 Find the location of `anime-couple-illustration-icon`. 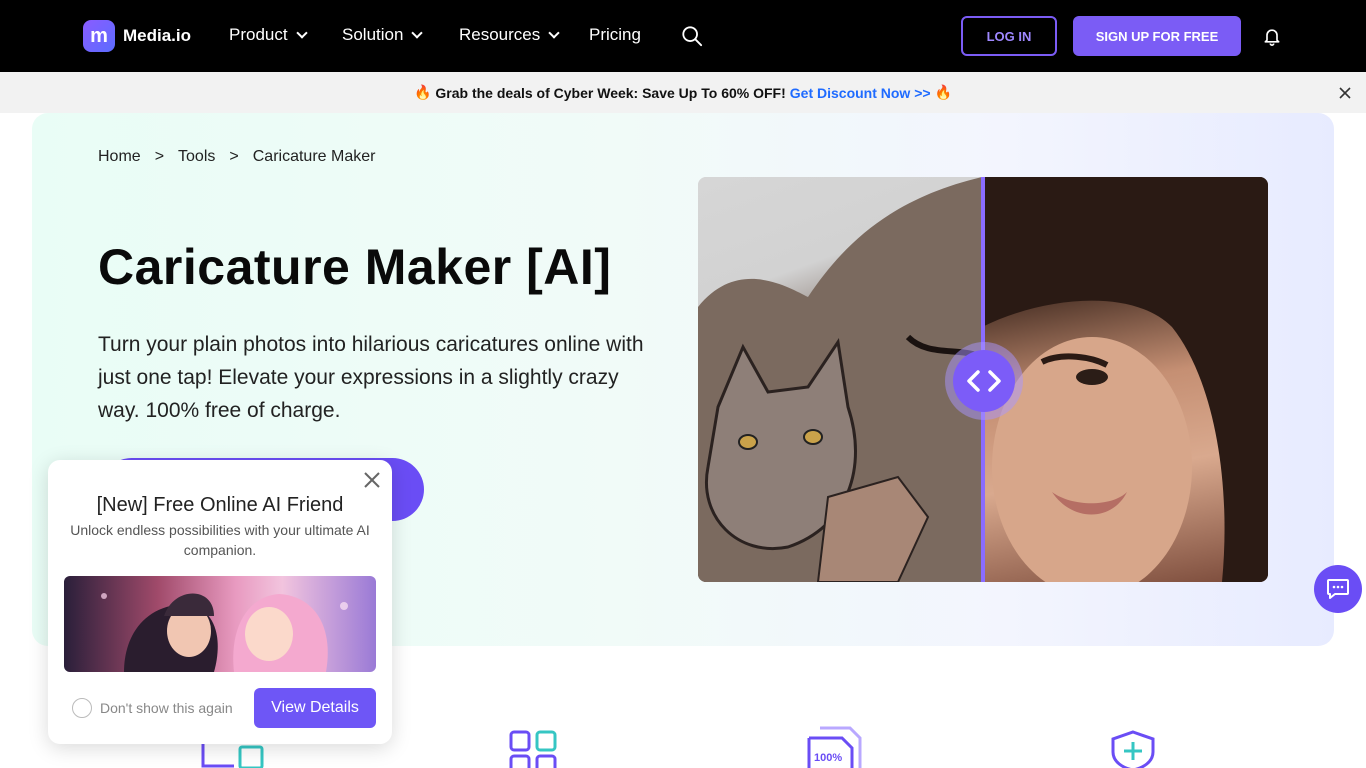

anime-couple-illustration-icon is located at coordinates (224, 632).